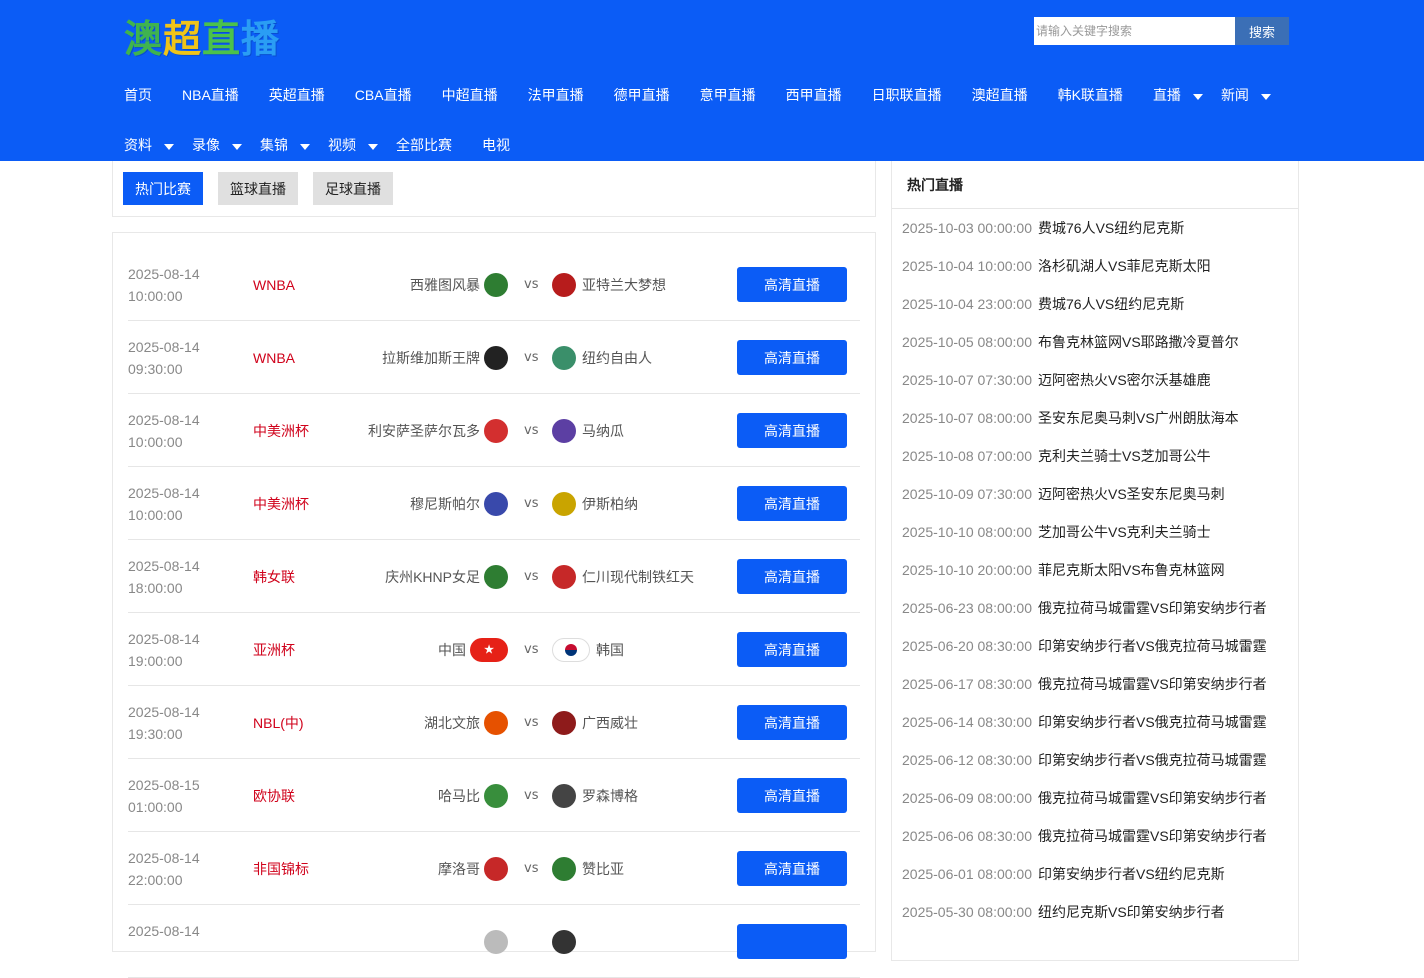  Describe the element at coordinates (642, 95) in the screenshot. I see `nav-item: 德甲直播` at that location.